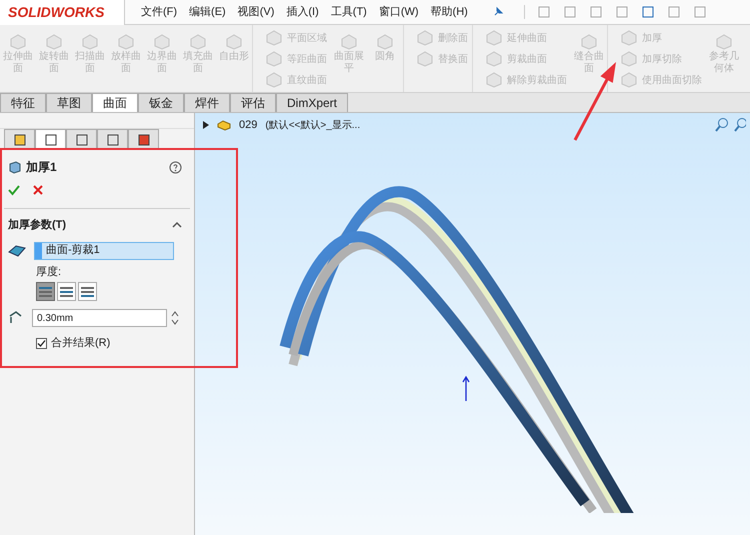  I want to click on ok-check-icon, so click(14, 190).